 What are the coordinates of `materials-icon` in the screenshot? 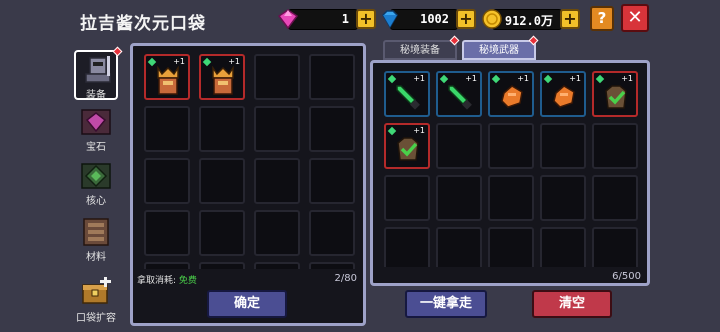 It's located at (96, 232).